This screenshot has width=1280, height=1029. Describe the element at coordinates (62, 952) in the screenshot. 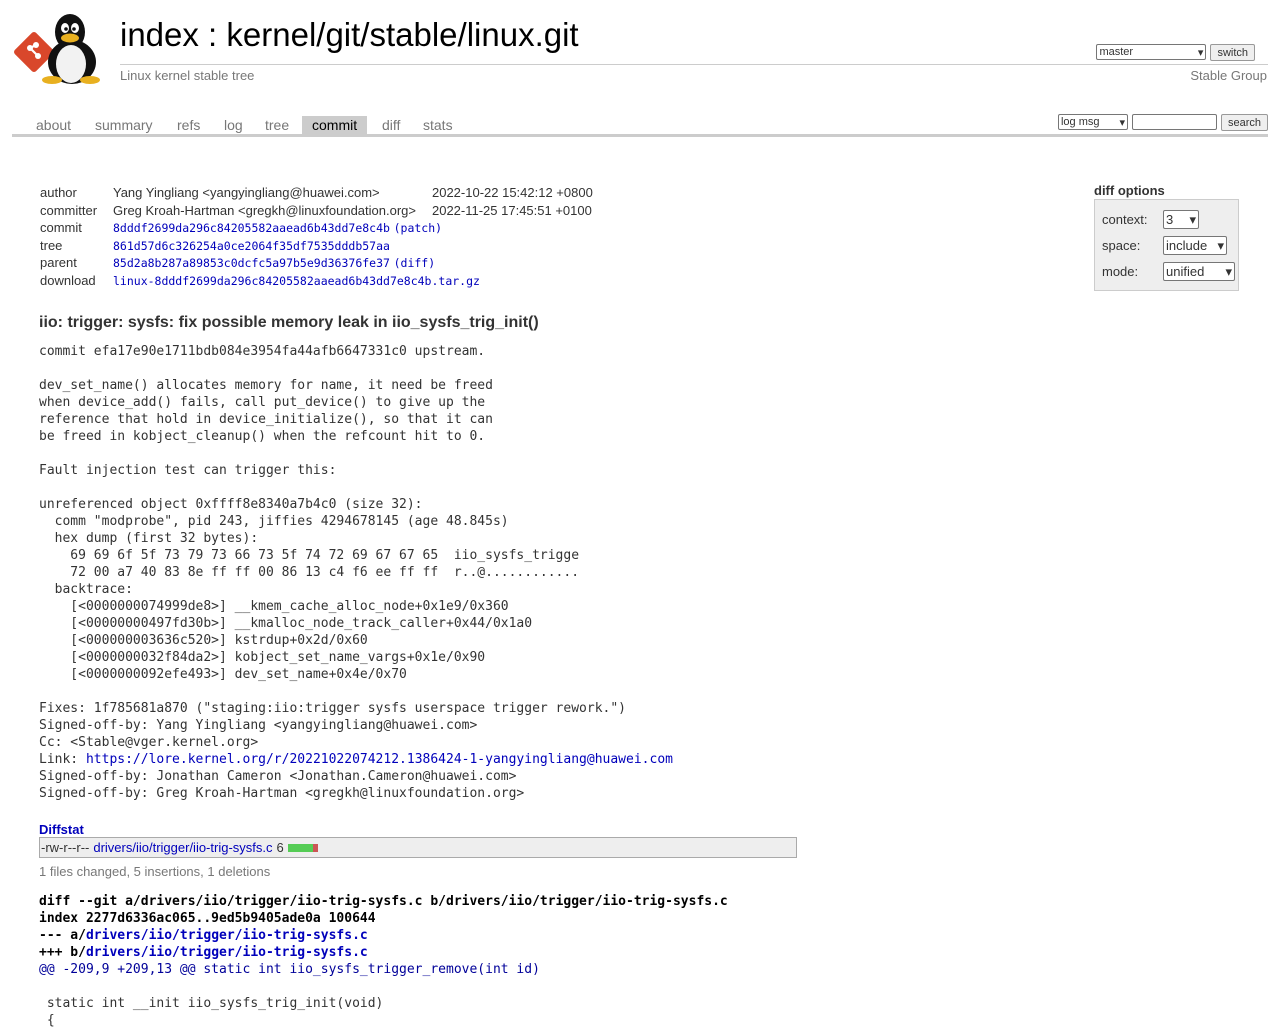

I see `diff-plus-prefix: +++ b/` at that location.